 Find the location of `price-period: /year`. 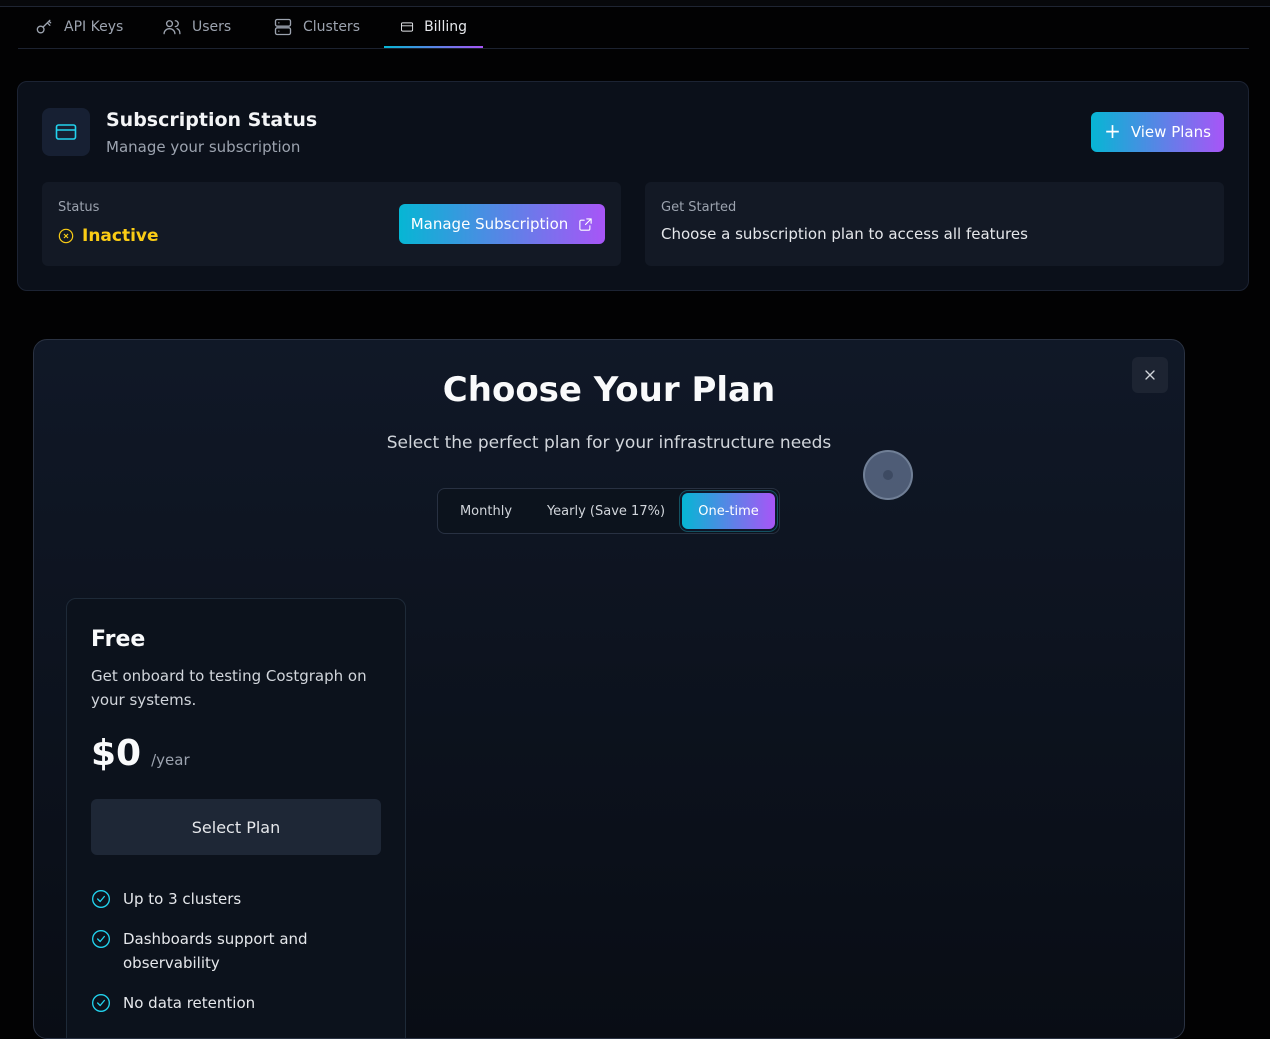

price-period: /year is located at coordinates (170, 760).